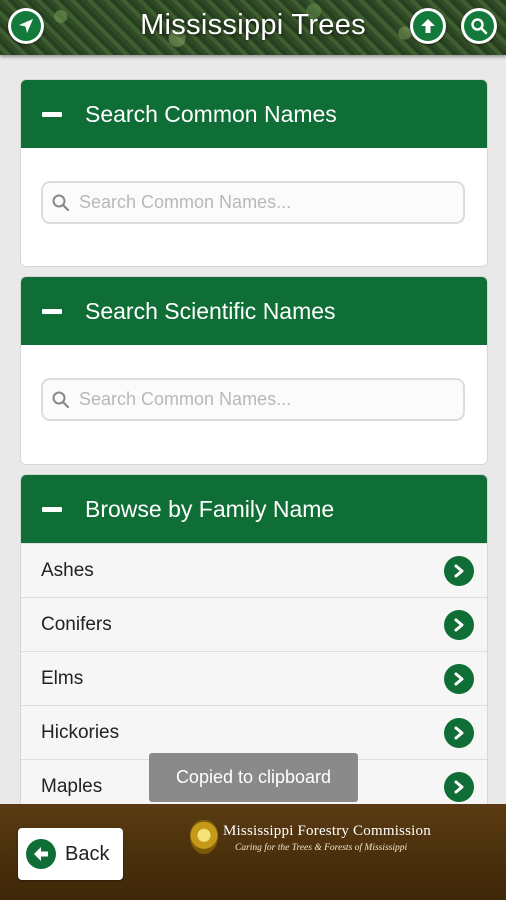 The height and width of the screenshot is (900, 506). What do you see at coordinates (67, 570) in the screenshot?
I see `list-item-label: Ashes` at bounding box center [67, 570].